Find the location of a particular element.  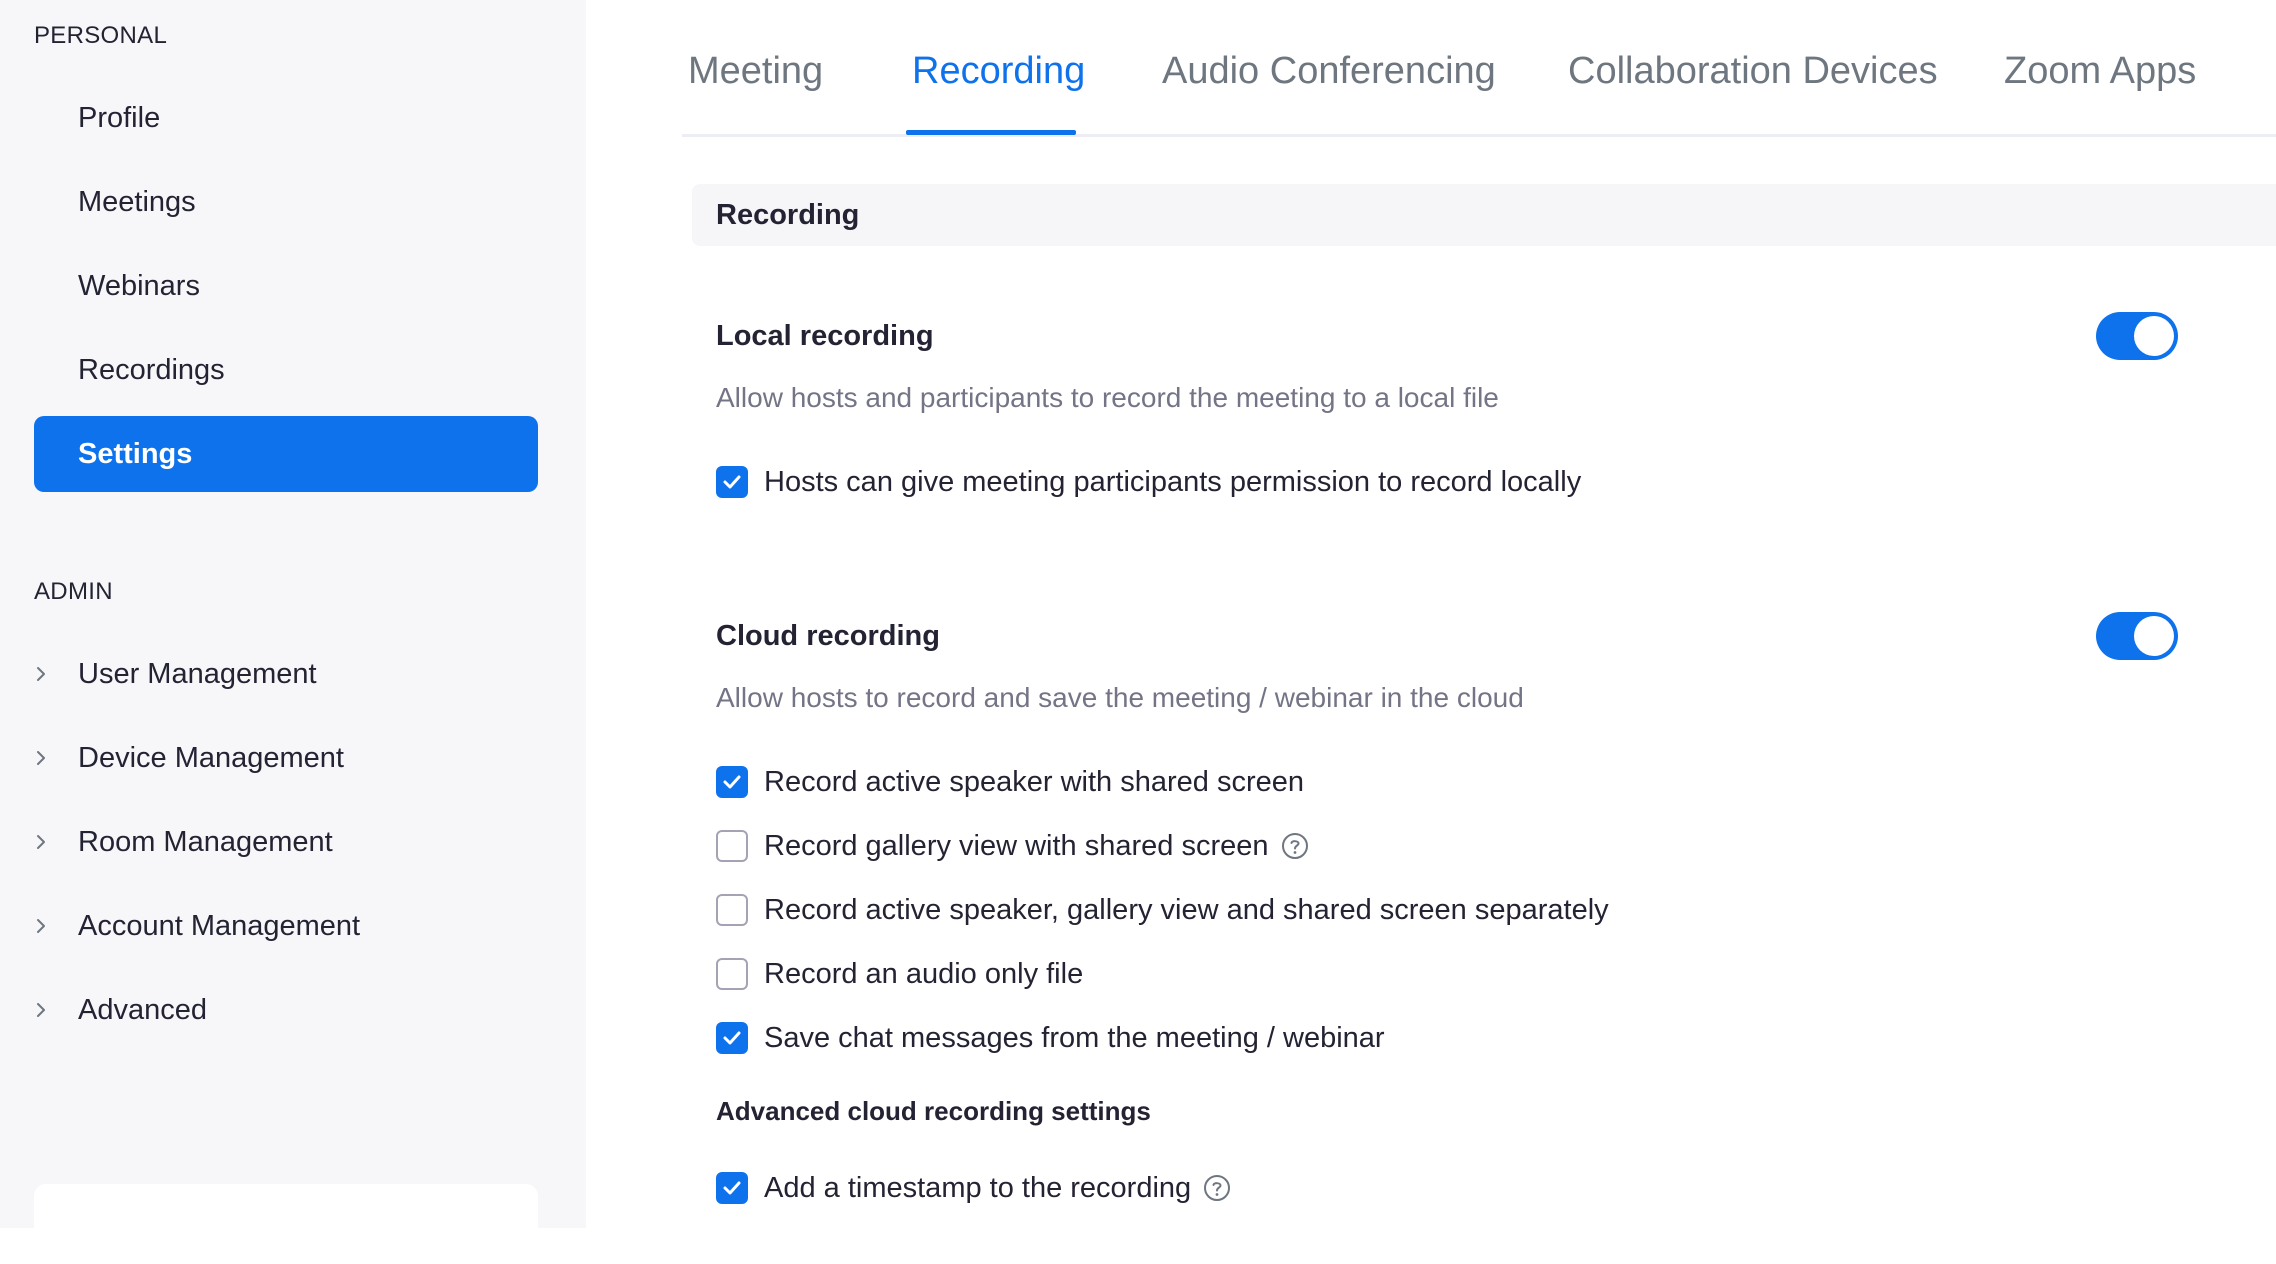

personal-section-label: PERSONAL is located at coordinates (101, 35).